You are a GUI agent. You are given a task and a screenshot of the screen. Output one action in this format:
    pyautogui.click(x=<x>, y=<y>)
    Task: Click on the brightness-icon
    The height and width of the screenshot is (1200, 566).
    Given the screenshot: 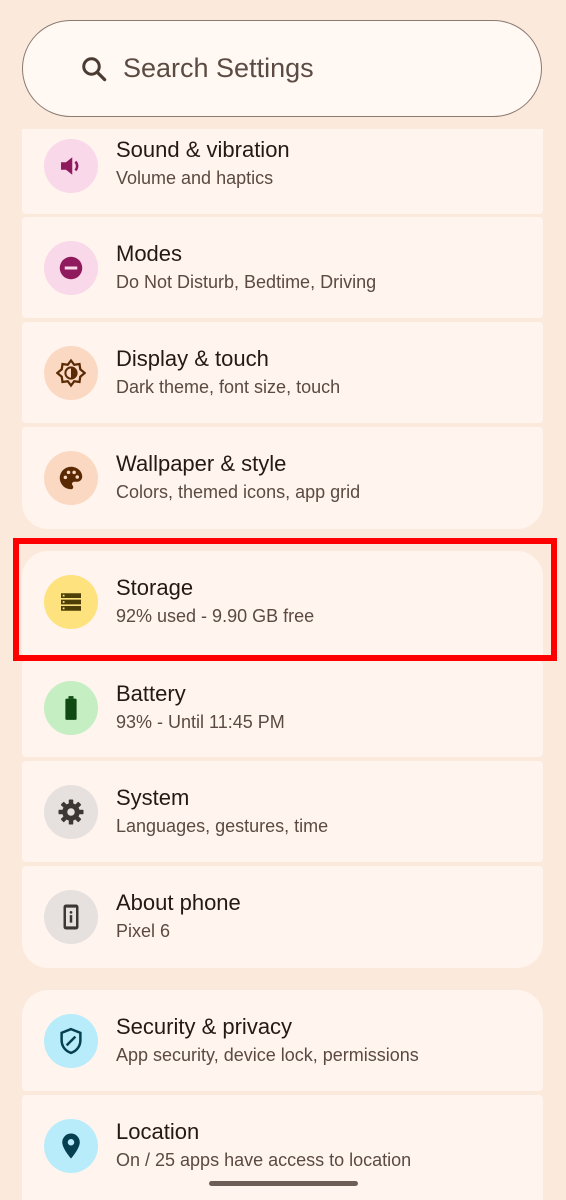 What is the action you would take?
    pyautogui.click(x=71, y=373)
    